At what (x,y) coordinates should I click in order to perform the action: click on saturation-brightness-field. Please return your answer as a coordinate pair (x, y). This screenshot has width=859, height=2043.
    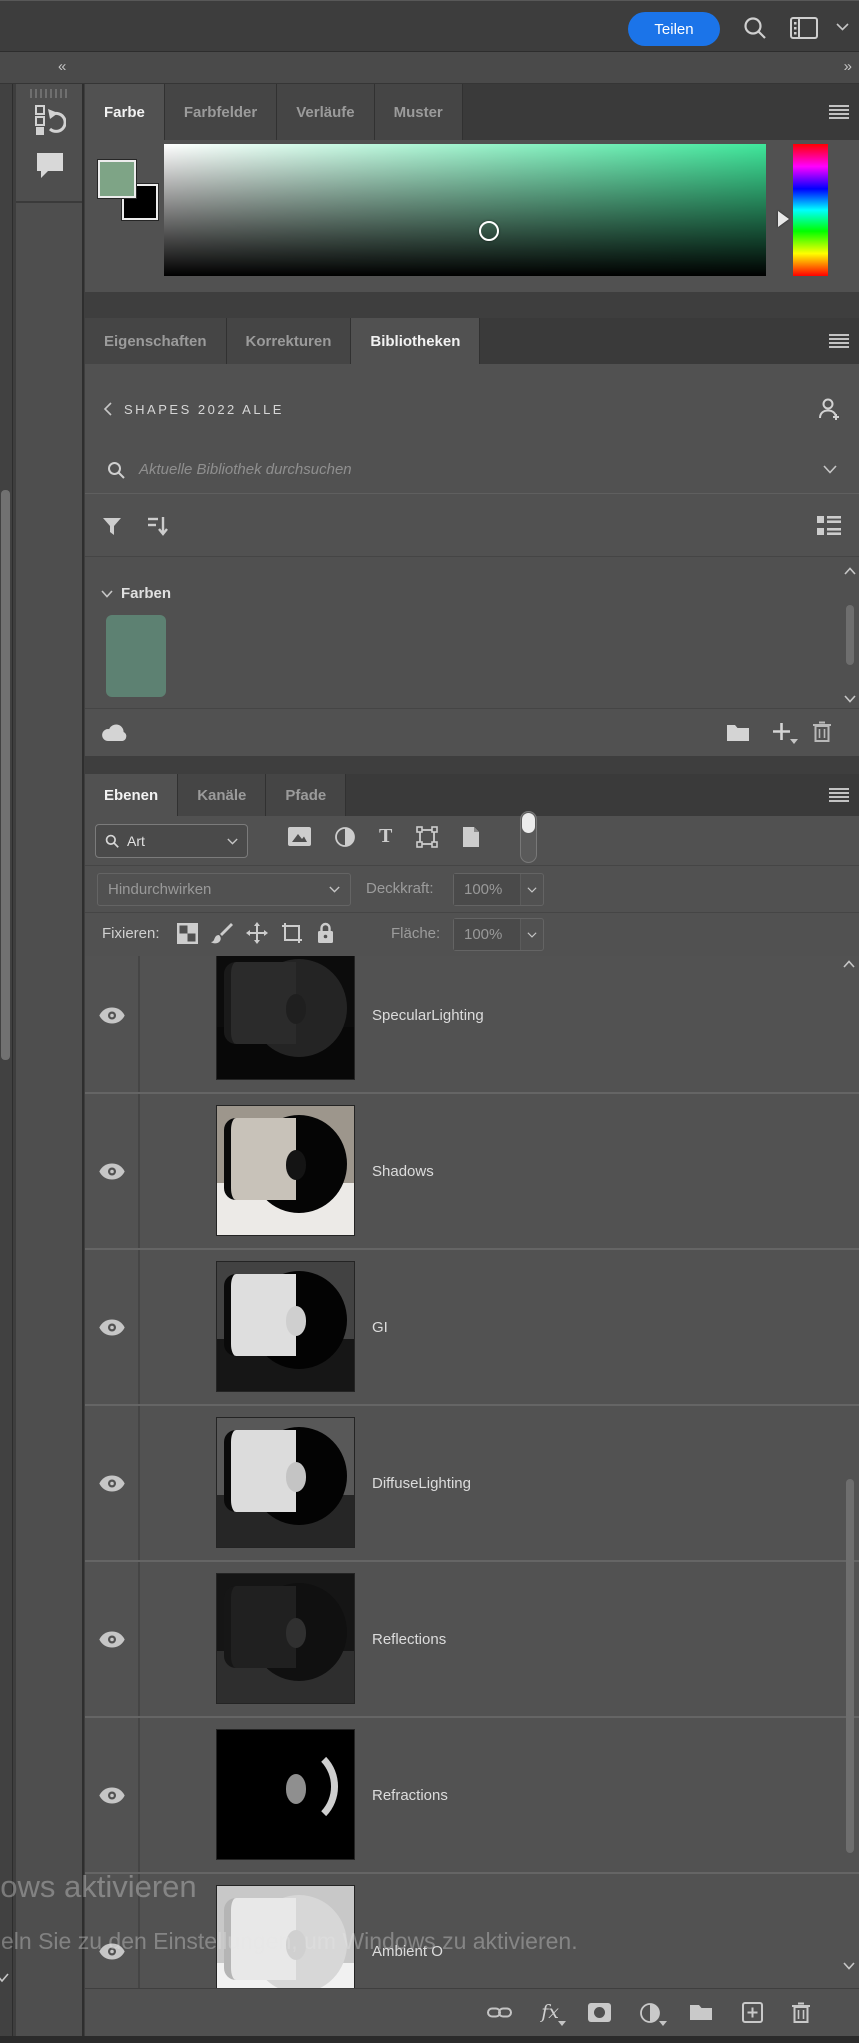
    Looking at the image, I should click on (465, 210).